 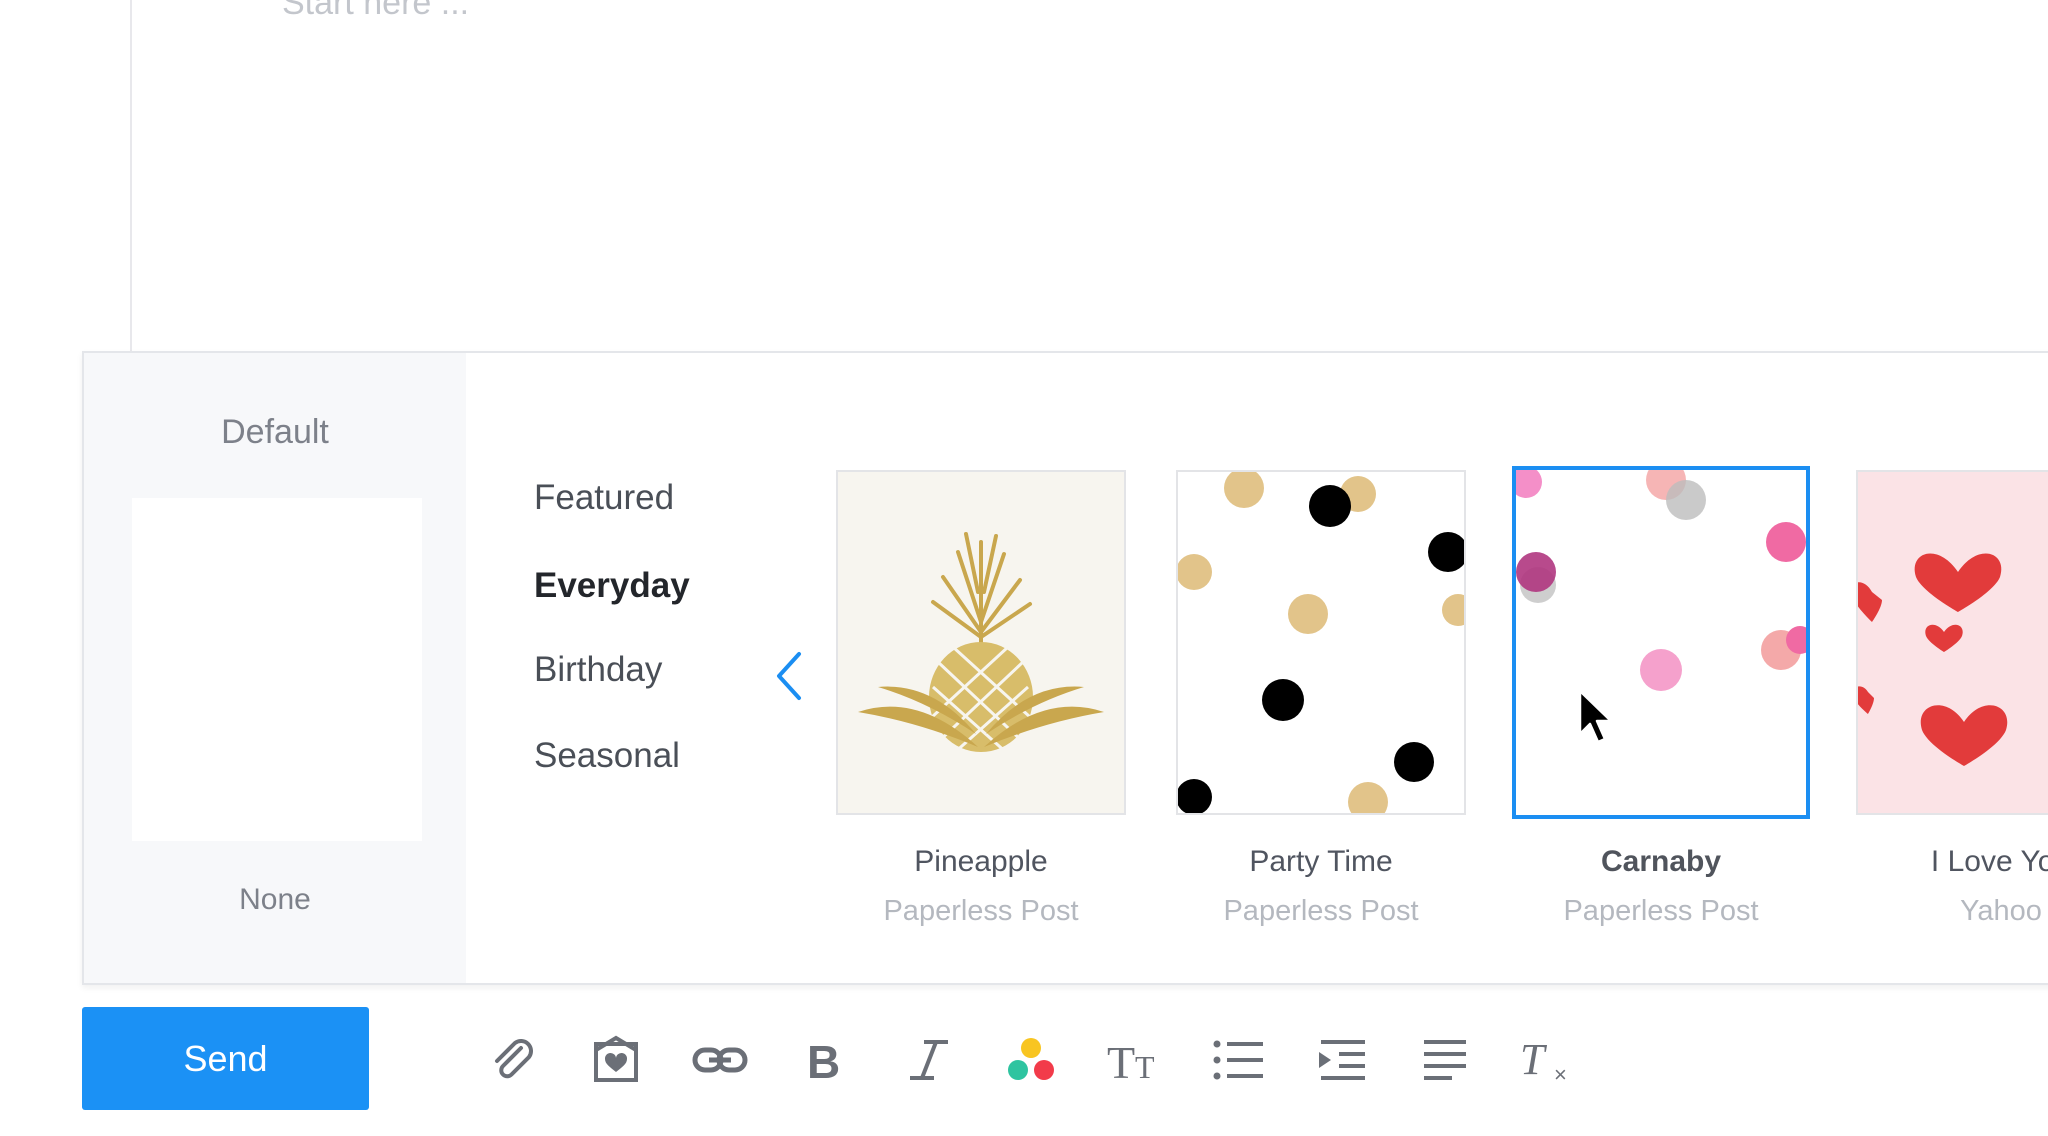 I want to click on category-seasonal: Seasonal, so click(x=607, y=756).